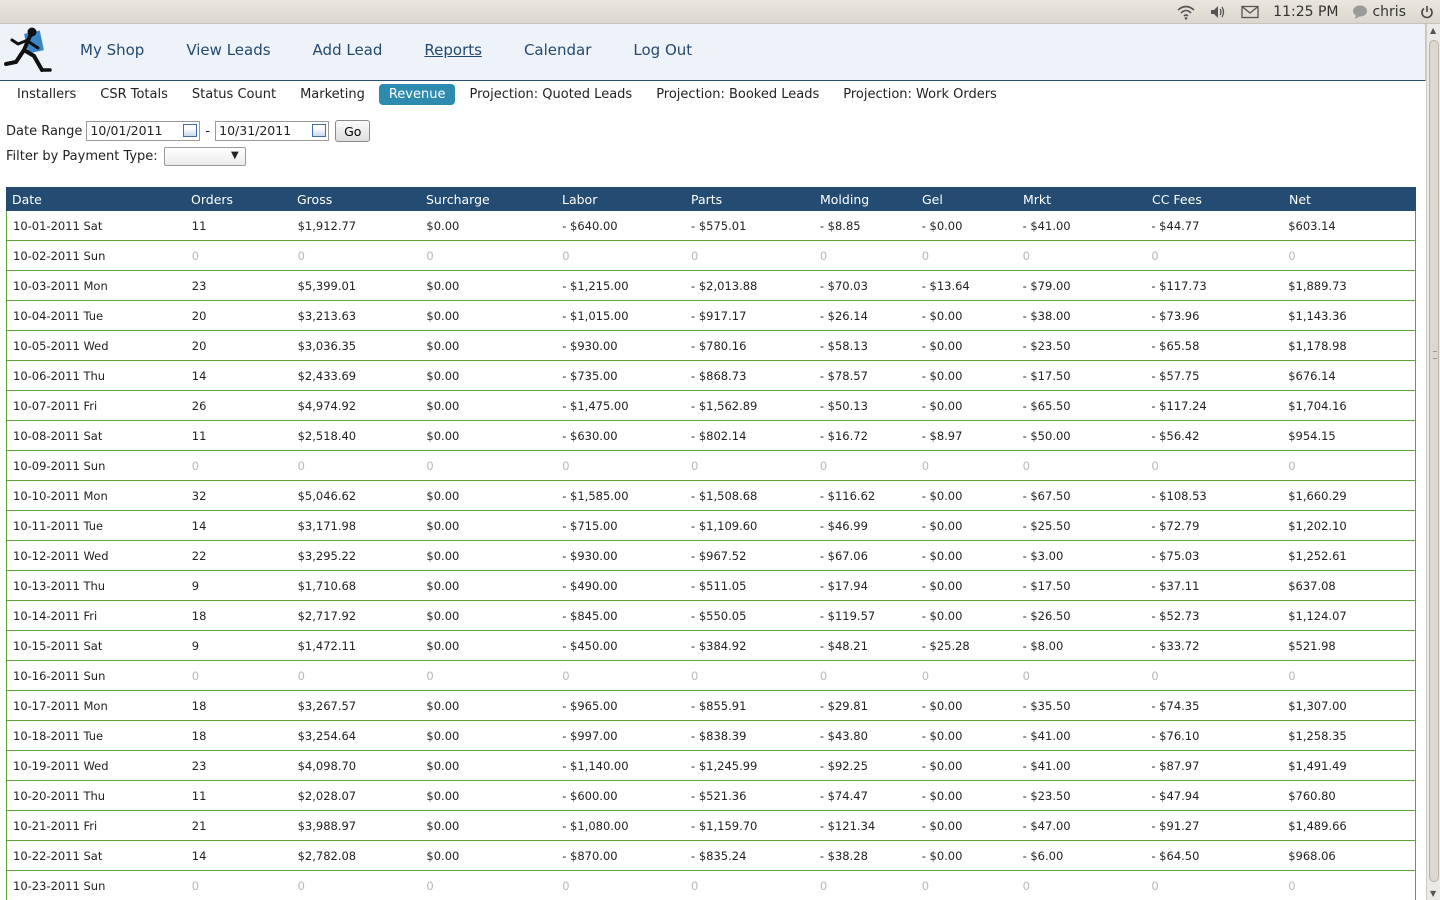  What do you see at coordinates (453, 50) in the screenshot?
I see `nav-reports: Reports` at bounding box center [453, 50].